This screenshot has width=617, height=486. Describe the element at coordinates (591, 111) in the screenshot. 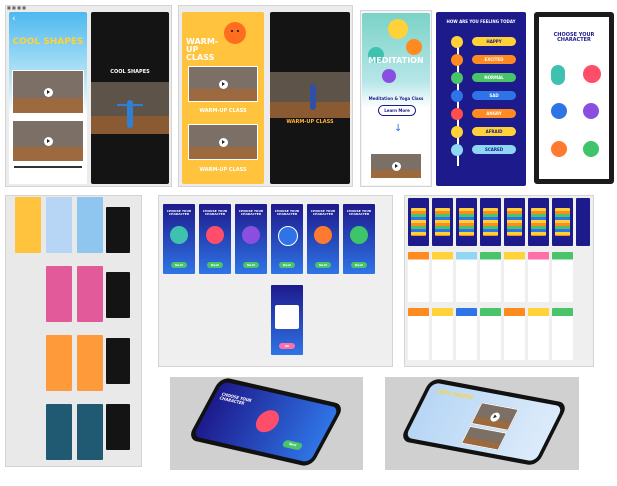

I see `character-purple` at that location.